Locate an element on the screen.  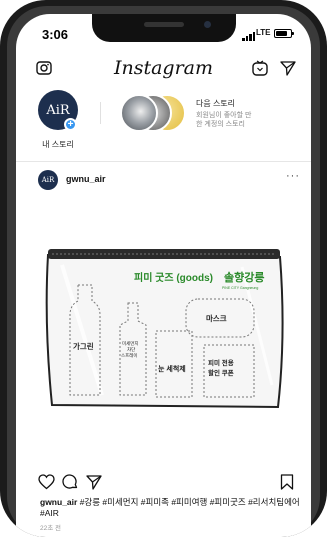
caption-text: #강릉 #미세먼지 #피미족 #피미여행 #피미굿즈 #리서치팀에어 #AIR is located at coordinates (170, 507).